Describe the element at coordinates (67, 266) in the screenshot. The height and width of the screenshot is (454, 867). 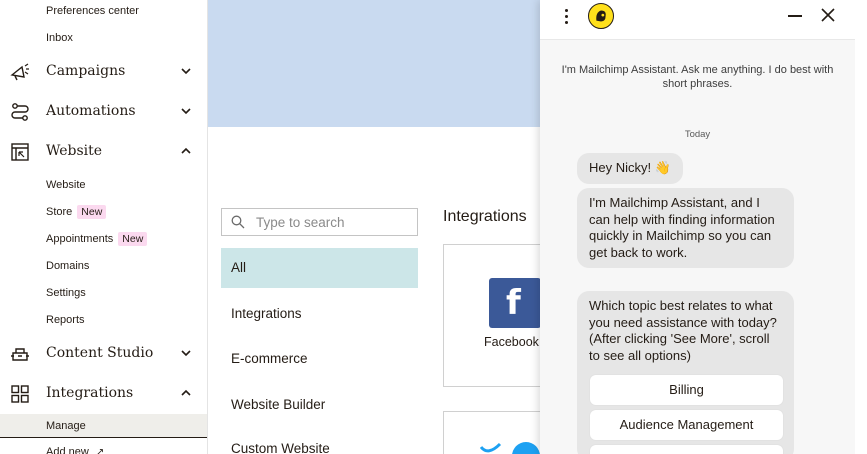
I see `sidebar-item-domains: Domains` at that location.